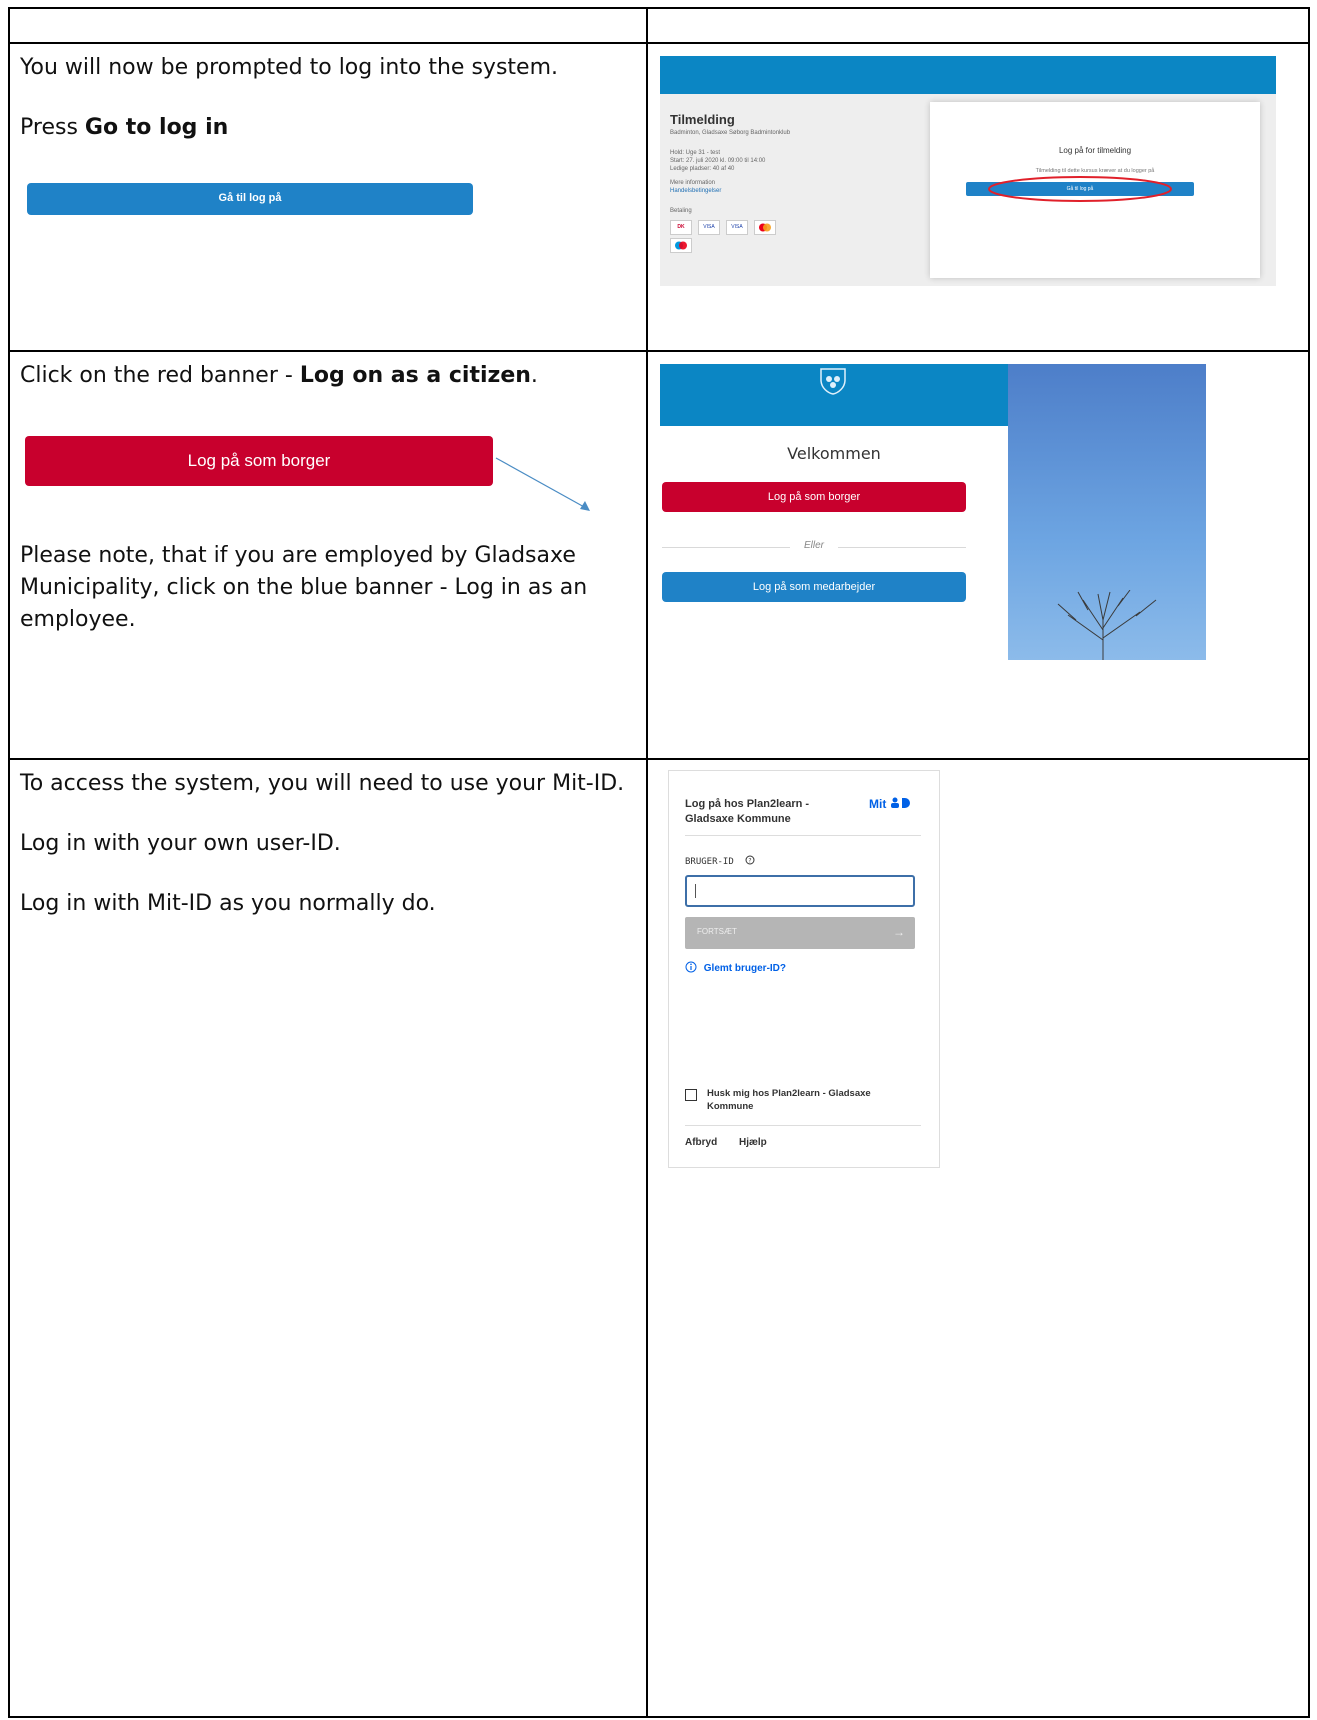 The width and height of the screenshot is (1317, 1720). I want to click on mitid-title: Log på hos Plan2learn - Gladsaxe Kommune, so click(747, 811).